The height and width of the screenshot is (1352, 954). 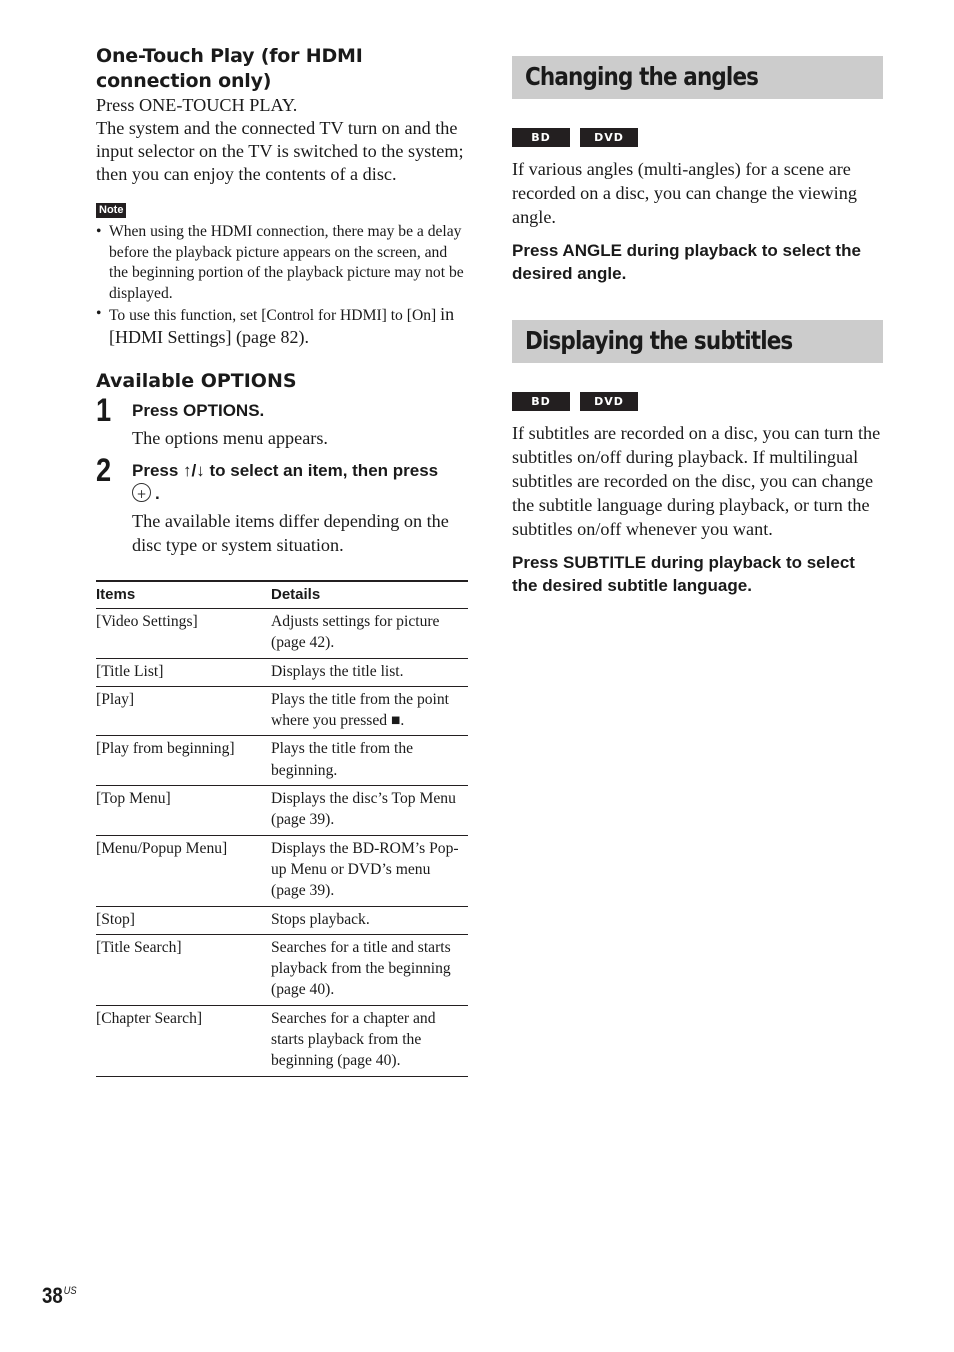 I want to click on details-cell: Displays the disc’s Top Menu (page 39)., so click(x=369, y=810).